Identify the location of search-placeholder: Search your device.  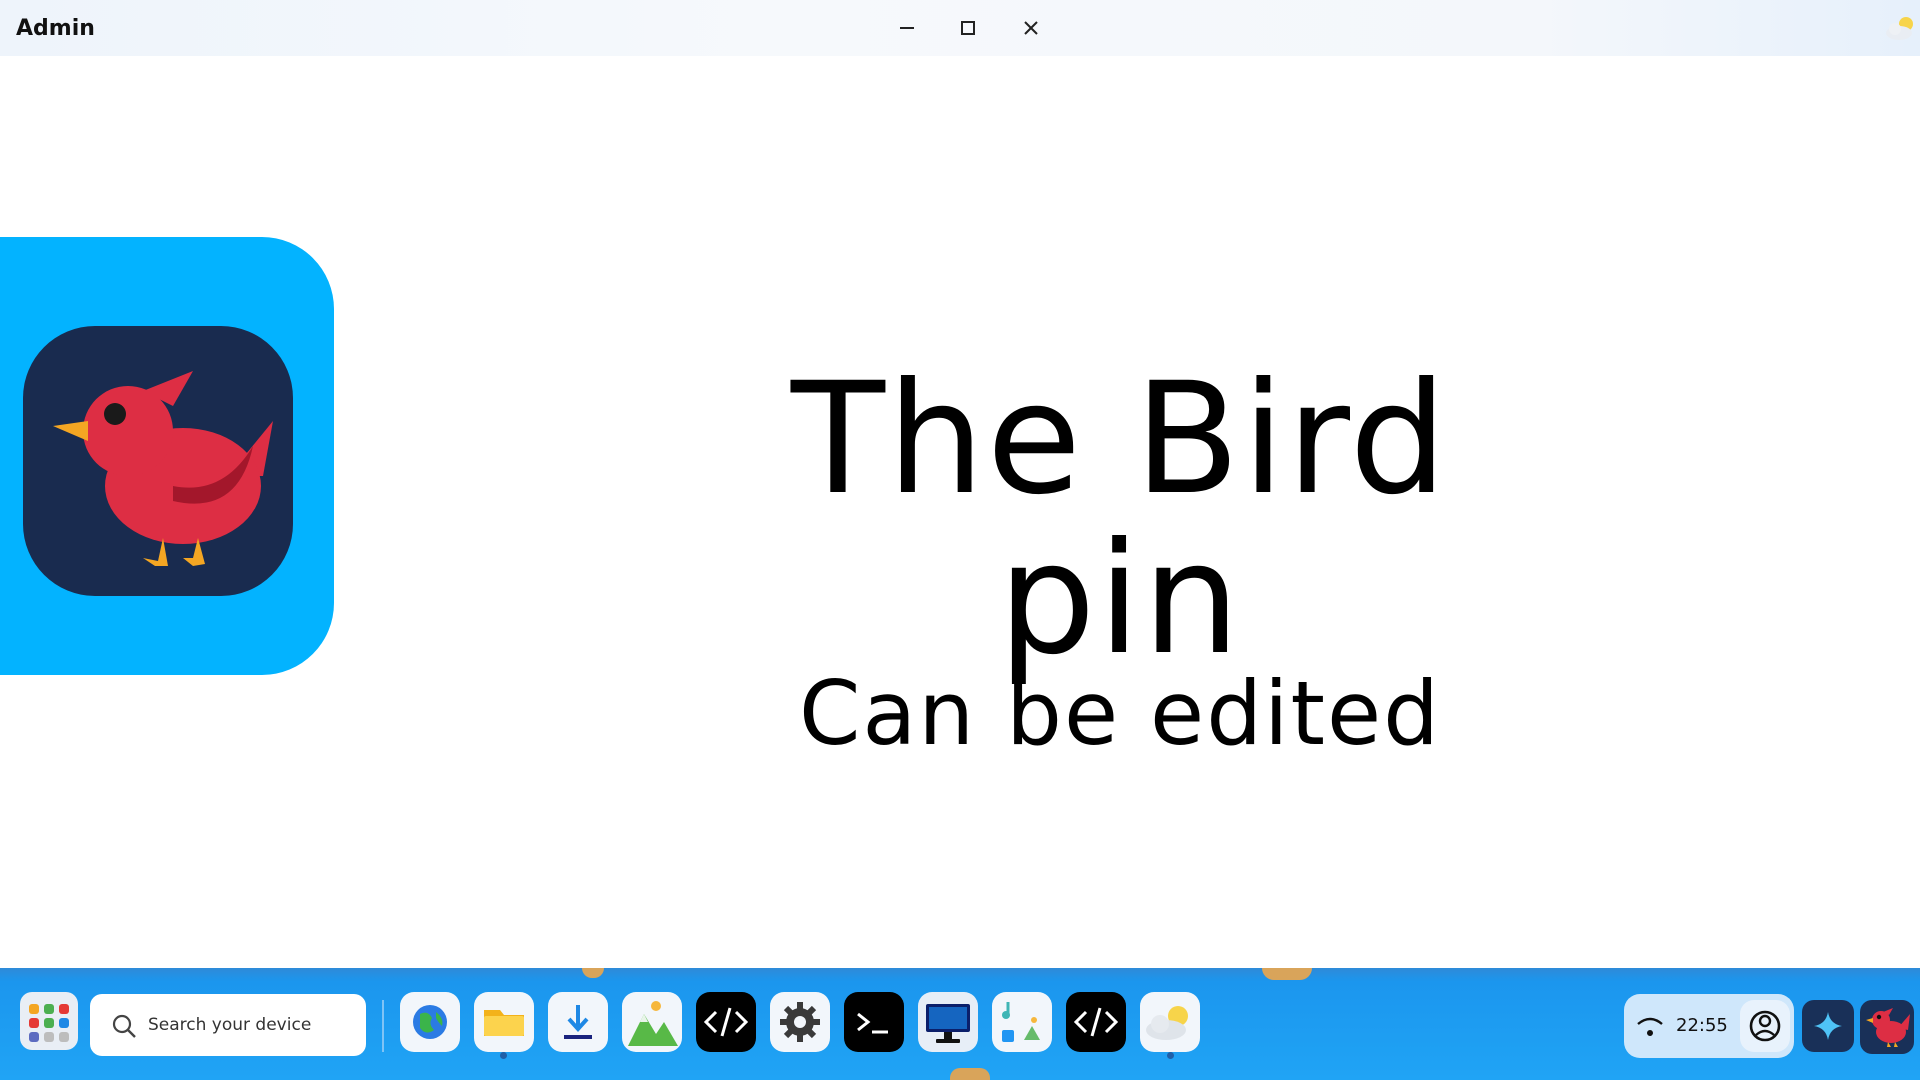
(230, 1025).